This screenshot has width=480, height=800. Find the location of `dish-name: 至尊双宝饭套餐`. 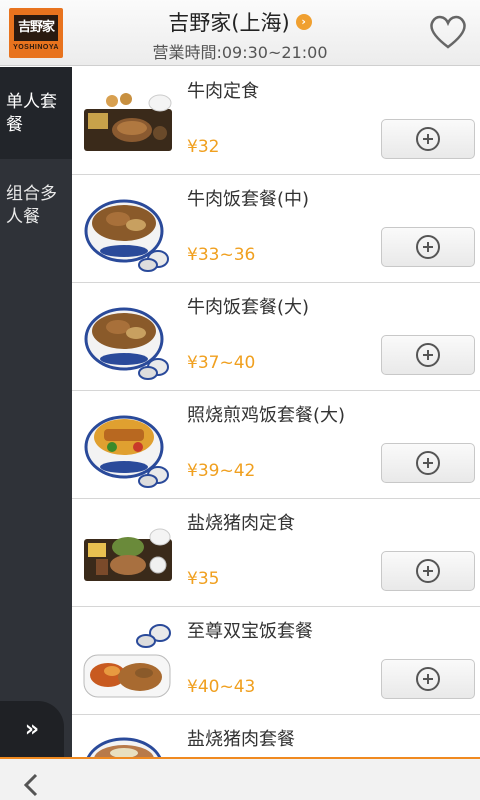

dish-name: 至尊双宝饭套餐 is located at coordinates (250, 631).